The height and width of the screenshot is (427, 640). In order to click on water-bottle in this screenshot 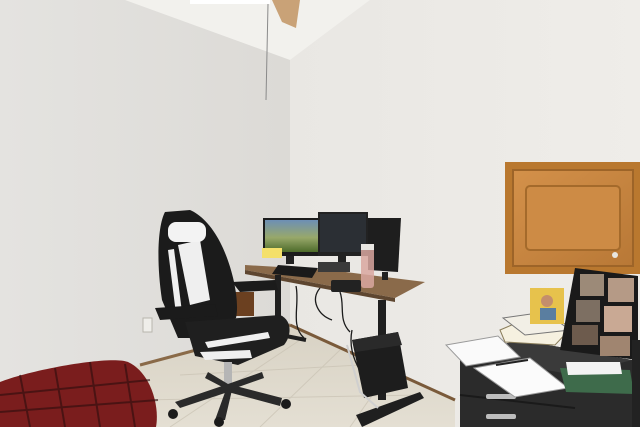, I will do `click(367, 266)`.